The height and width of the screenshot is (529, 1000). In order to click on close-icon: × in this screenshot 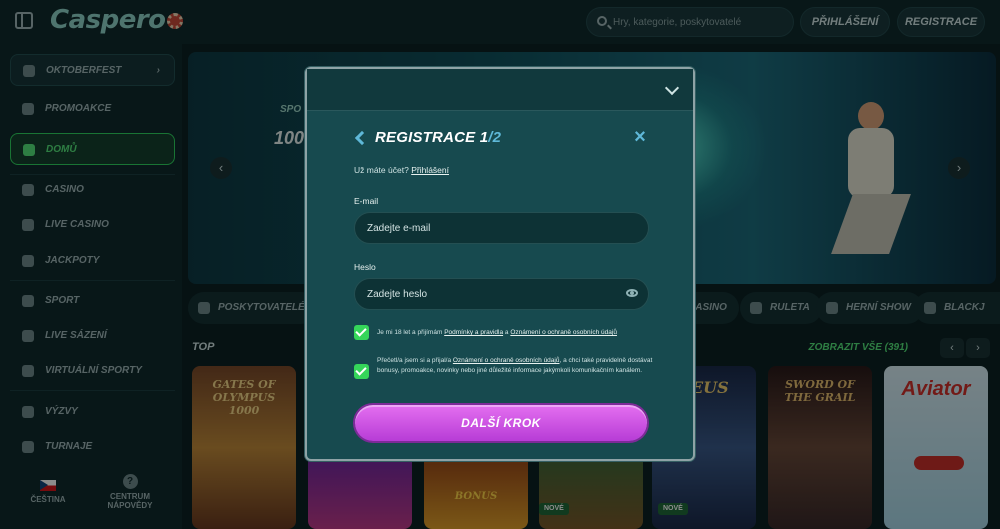, I will do `click(640, 137)`.